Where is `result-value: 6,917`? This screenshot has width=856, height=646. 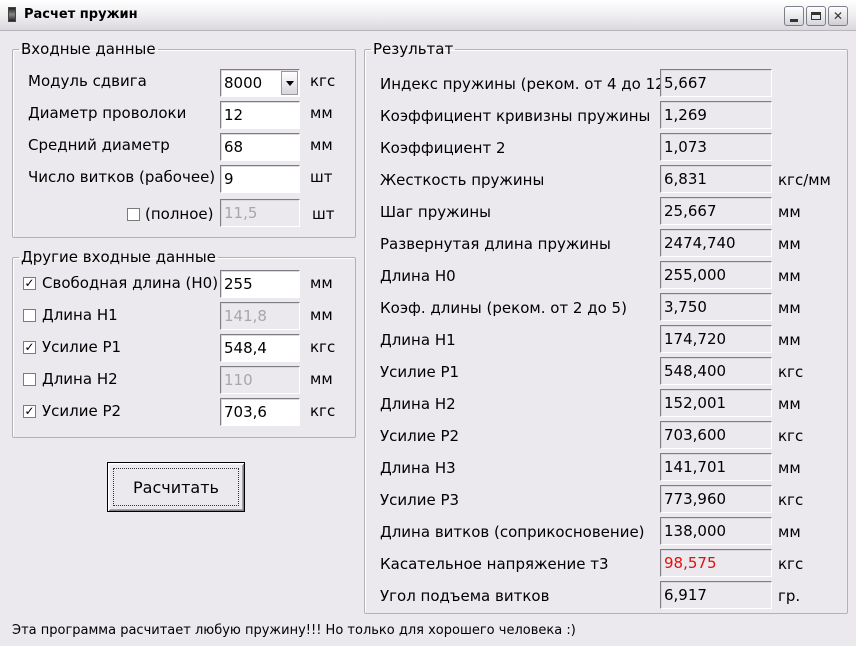 result-value: 6,917 is located at coordinates (716, 595).